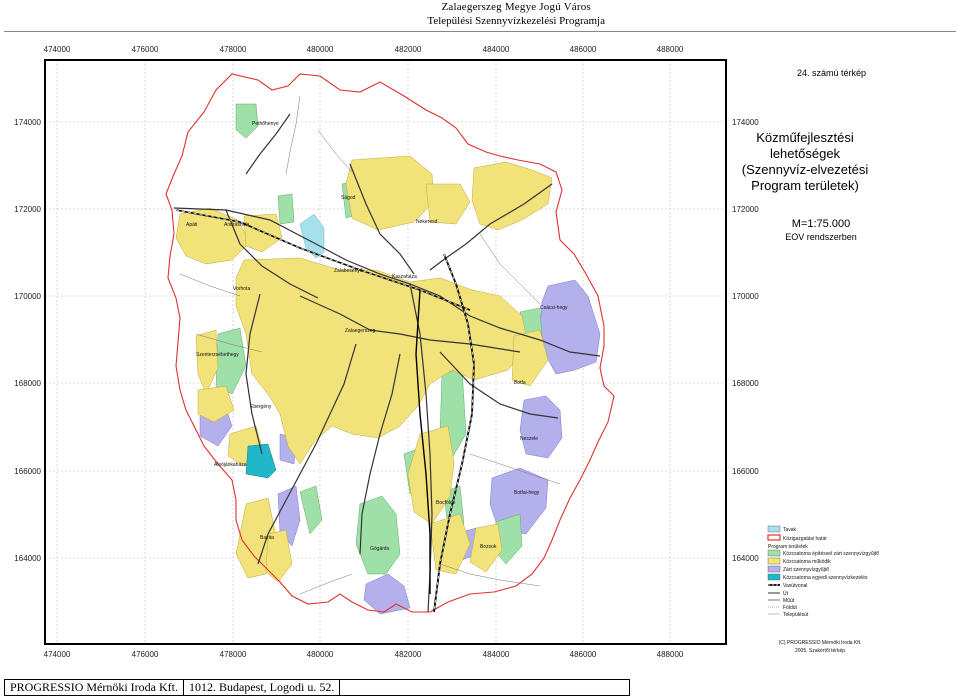  I want to click on credit-line: 2005. Szakértői térkép, so click(820, 651).